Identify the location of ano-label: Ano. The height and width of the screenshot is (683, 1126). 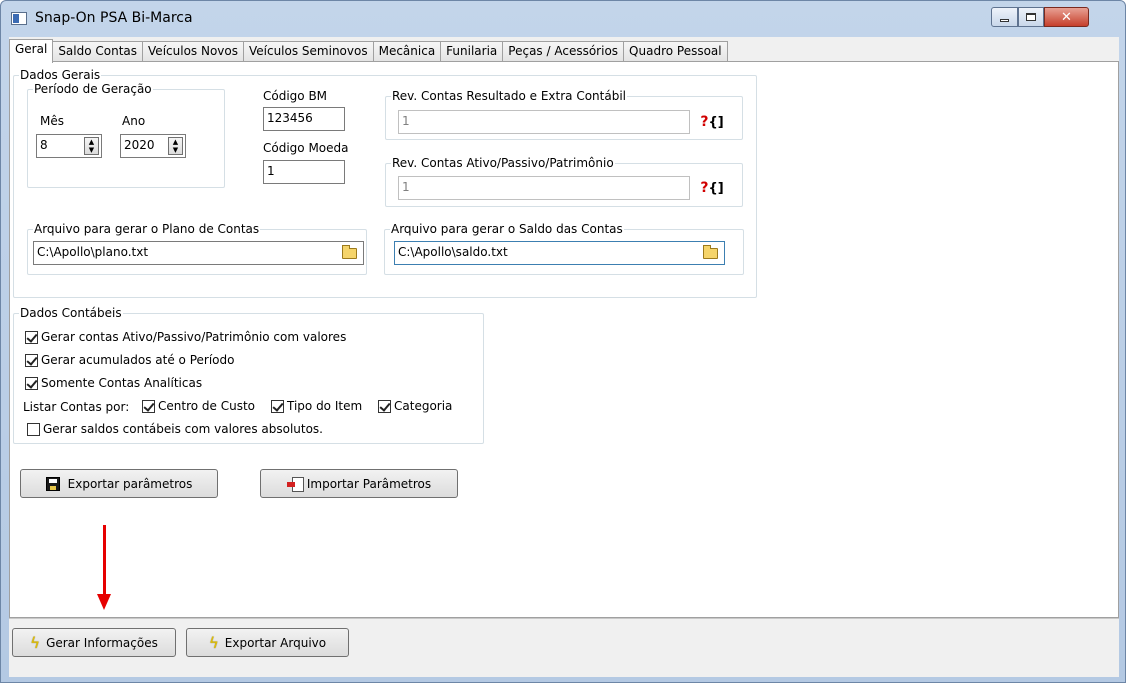
(134, 121).